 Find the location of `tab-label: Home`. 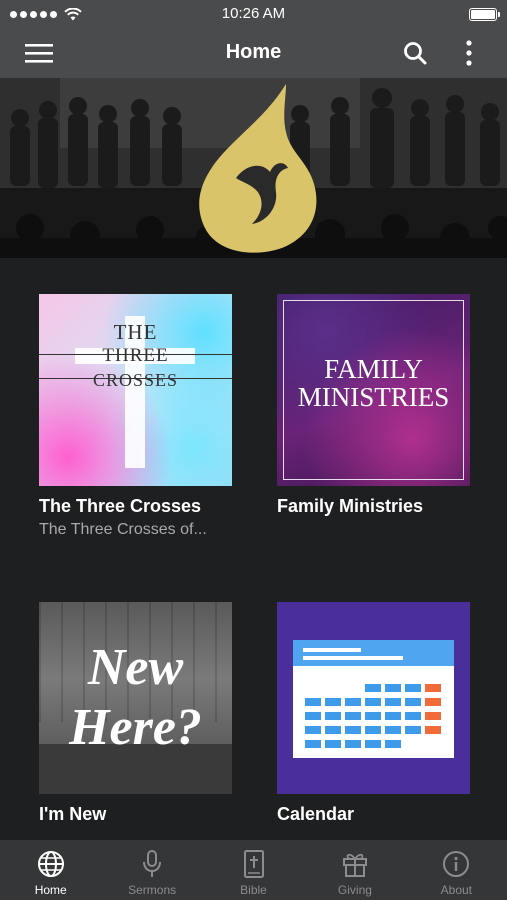

tab-label: Home is located at coordinates (50, 890).